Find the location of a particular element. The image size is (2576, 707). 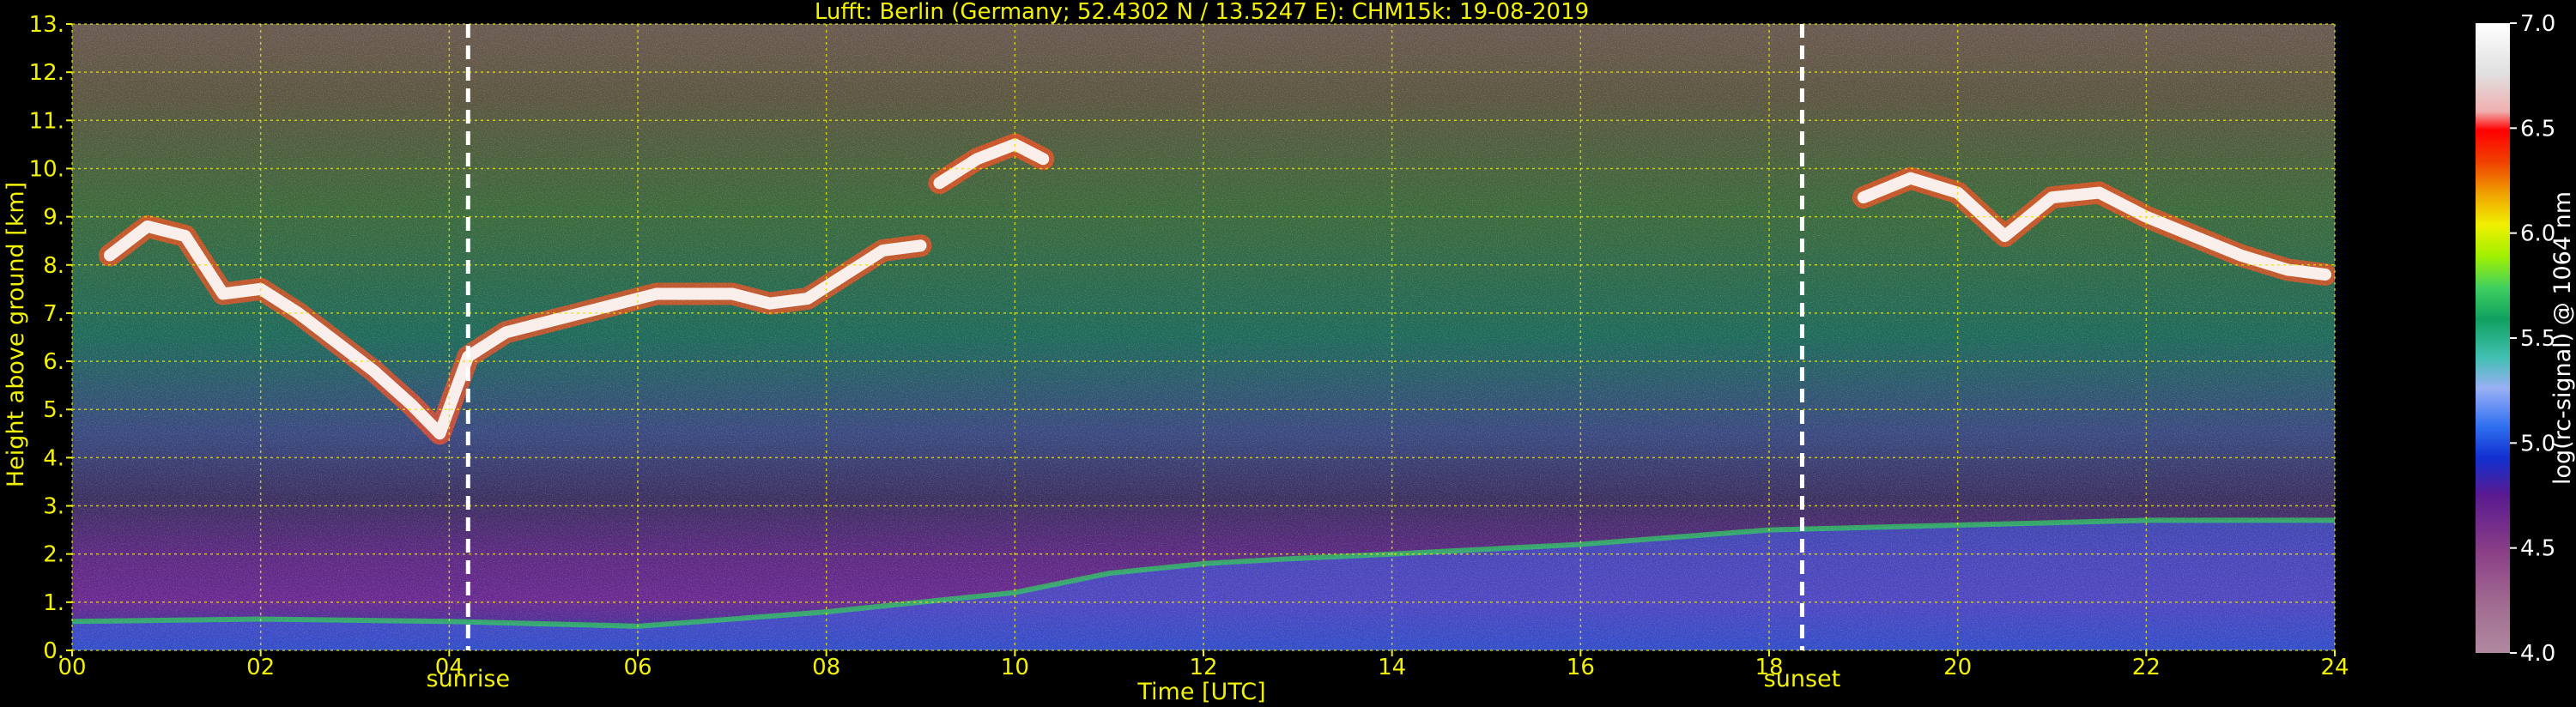

y-tick-label: 10. is located at coordinates (46, 169).